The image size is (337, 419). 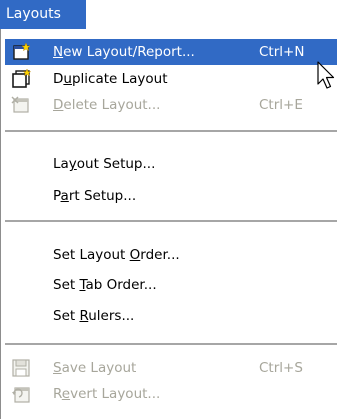 What do you see at coordinates (282, 52) in the screenshot?
I see `menu-item-shortcut: Ctrl+N` at bounding box center [282, 52].